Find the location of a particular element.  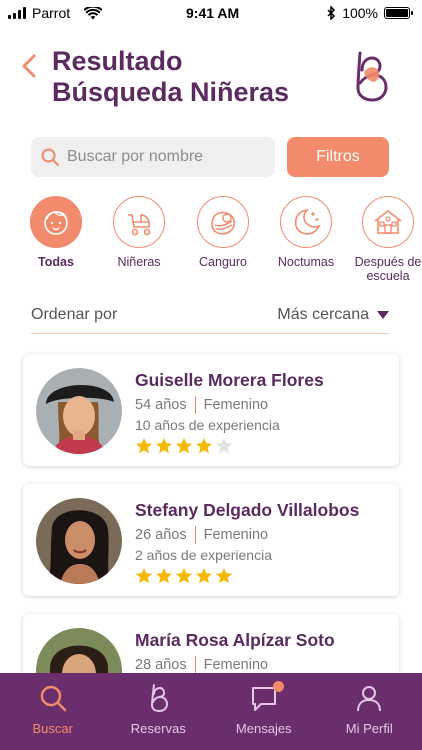

category-label: Después de escuela is located at coordinates (385, 269).